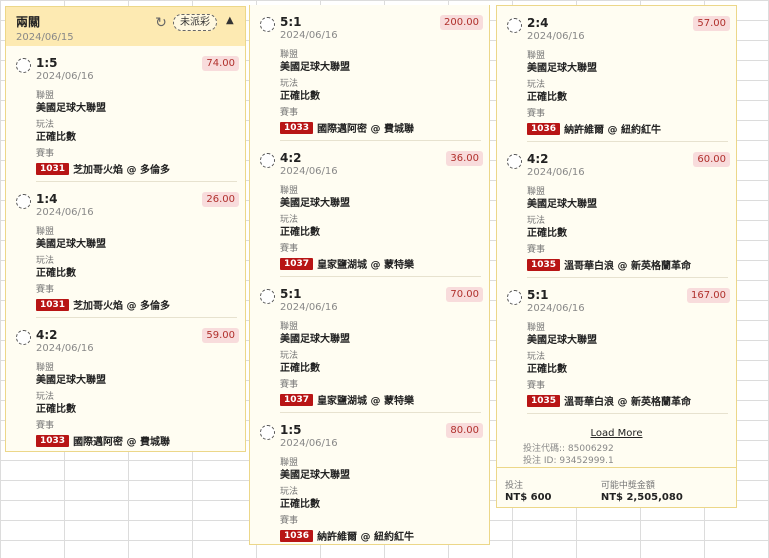 This screenshot has height=558, width=769. I want to click on odds-badge: 70.00, so click(464, 294).